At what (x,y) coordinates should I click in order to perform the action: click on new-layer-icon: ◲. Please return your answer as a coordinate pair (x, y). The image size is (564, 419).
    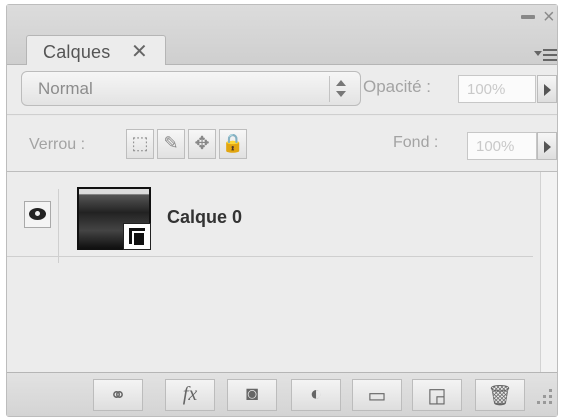
    Looking at the image, I should click on (437, 396).